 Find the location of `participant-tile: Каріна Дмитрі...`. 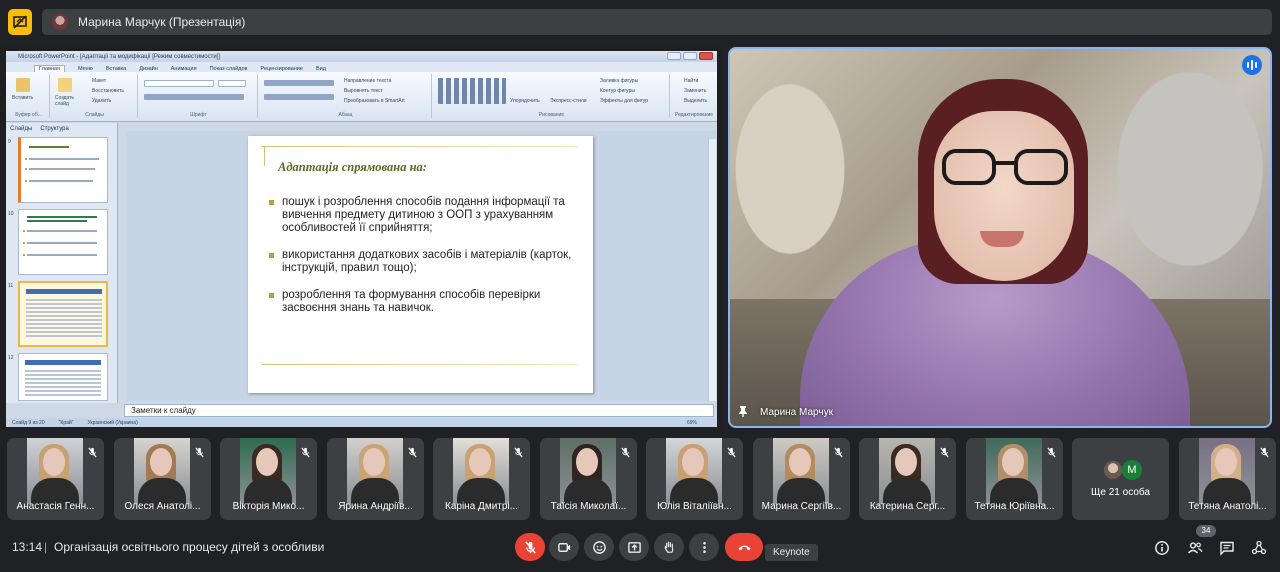

participant-tile: Каріна Дмитрі... is located at coordinates (481, 479).